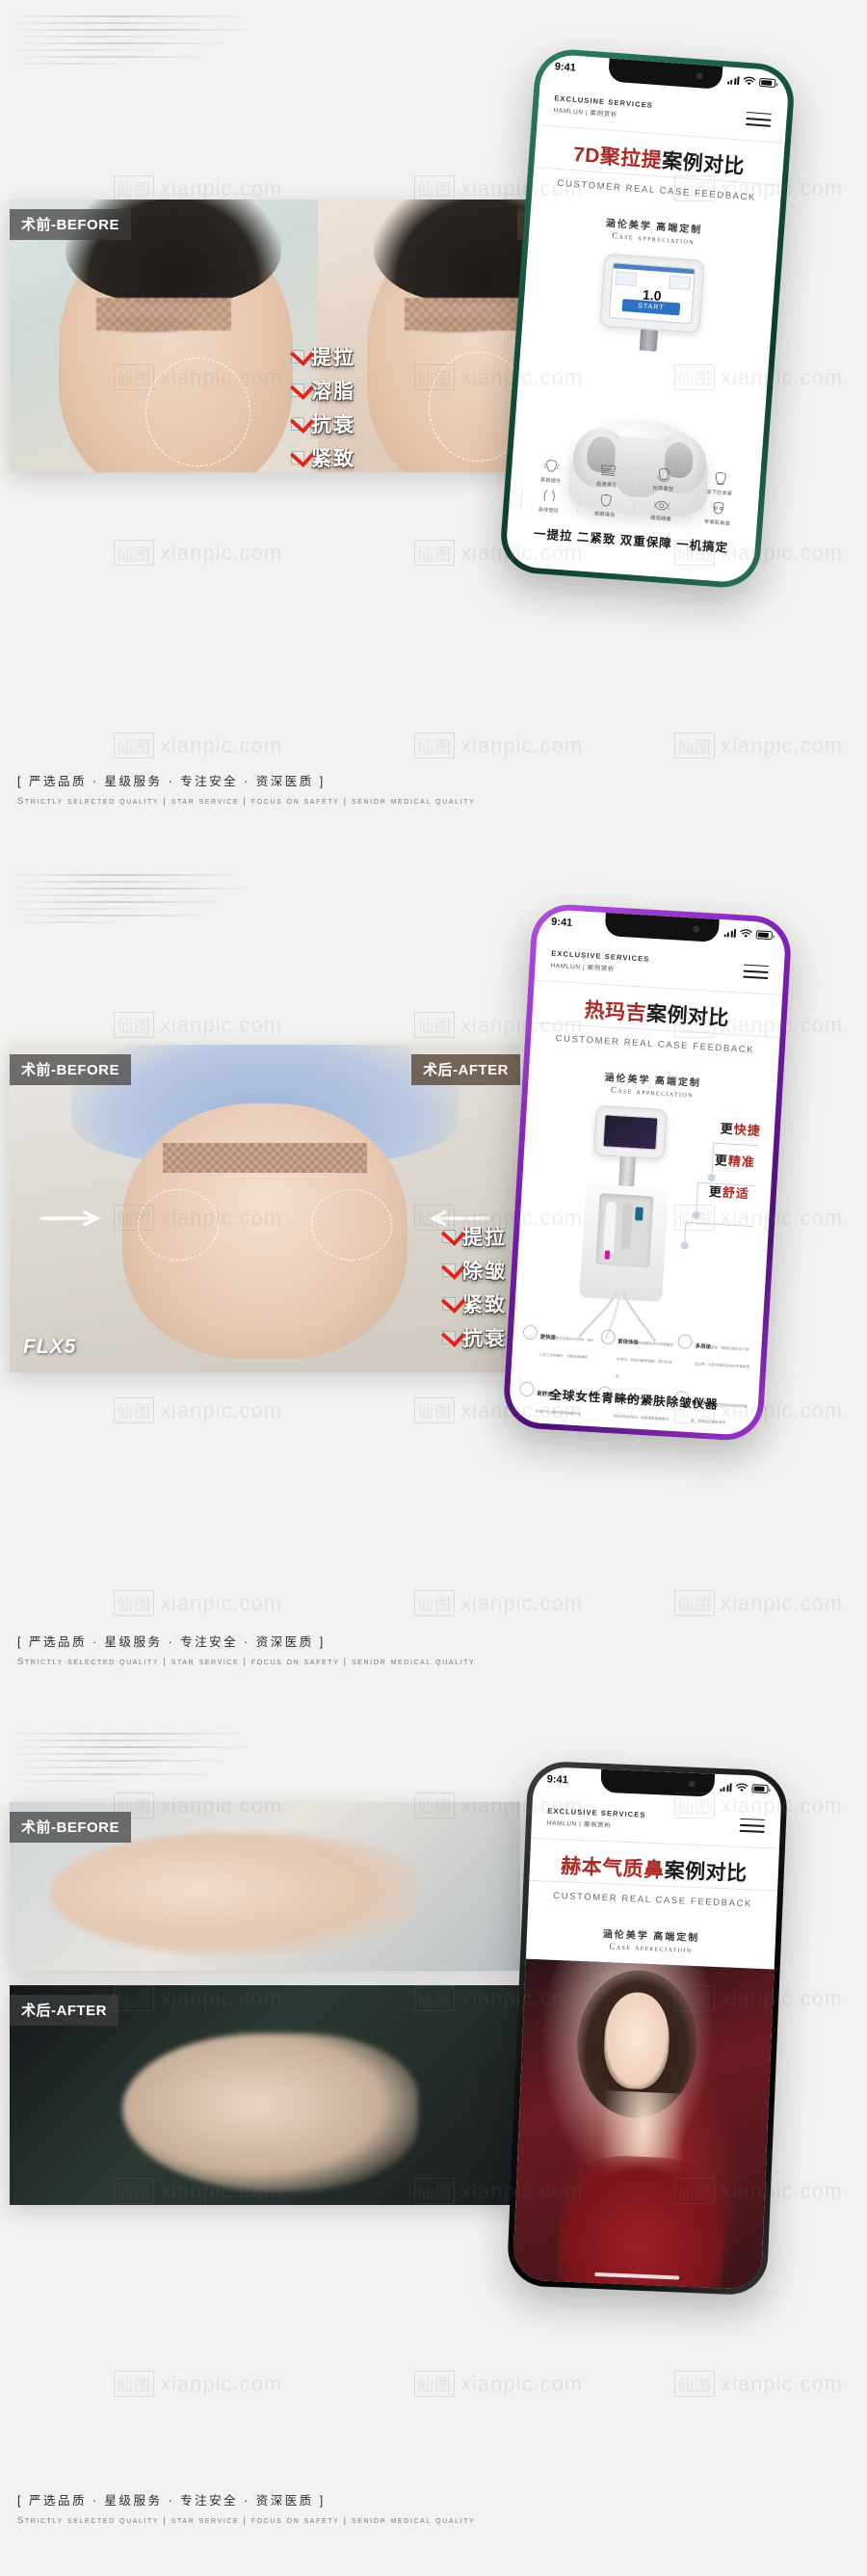  I want to click on icon-cell: 双下巴收紧, so click(720, 484).